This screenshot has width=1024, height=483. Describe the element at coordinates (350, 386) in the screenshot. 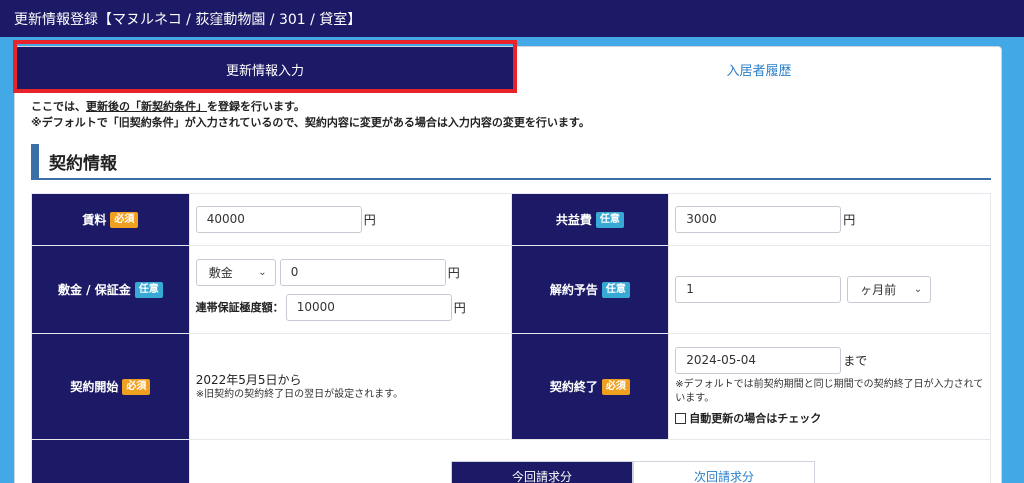

I see `cell-contract-start: 2022年5月5日から ※旧契約の契約終了日の翌日が設定されます。` at that location.